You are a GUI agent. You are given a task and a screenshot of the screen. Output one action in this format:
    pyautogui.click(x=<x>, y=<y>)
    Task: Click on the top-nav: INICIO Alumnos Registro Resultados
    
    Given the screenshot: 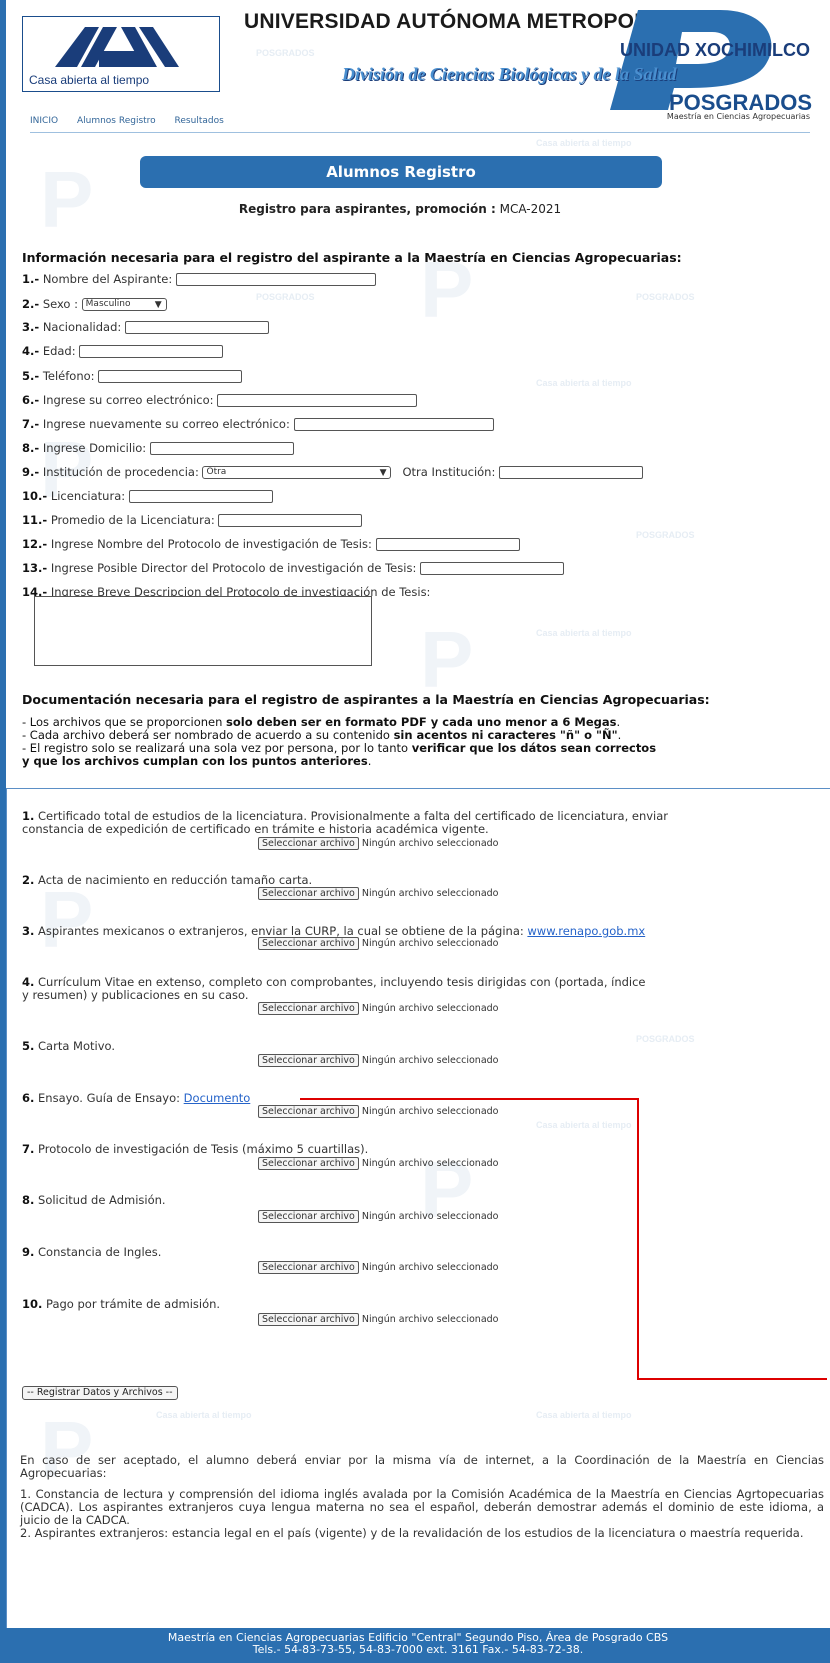 What is the action you would take?
    pyautogui.click(x=420, y=124)
    